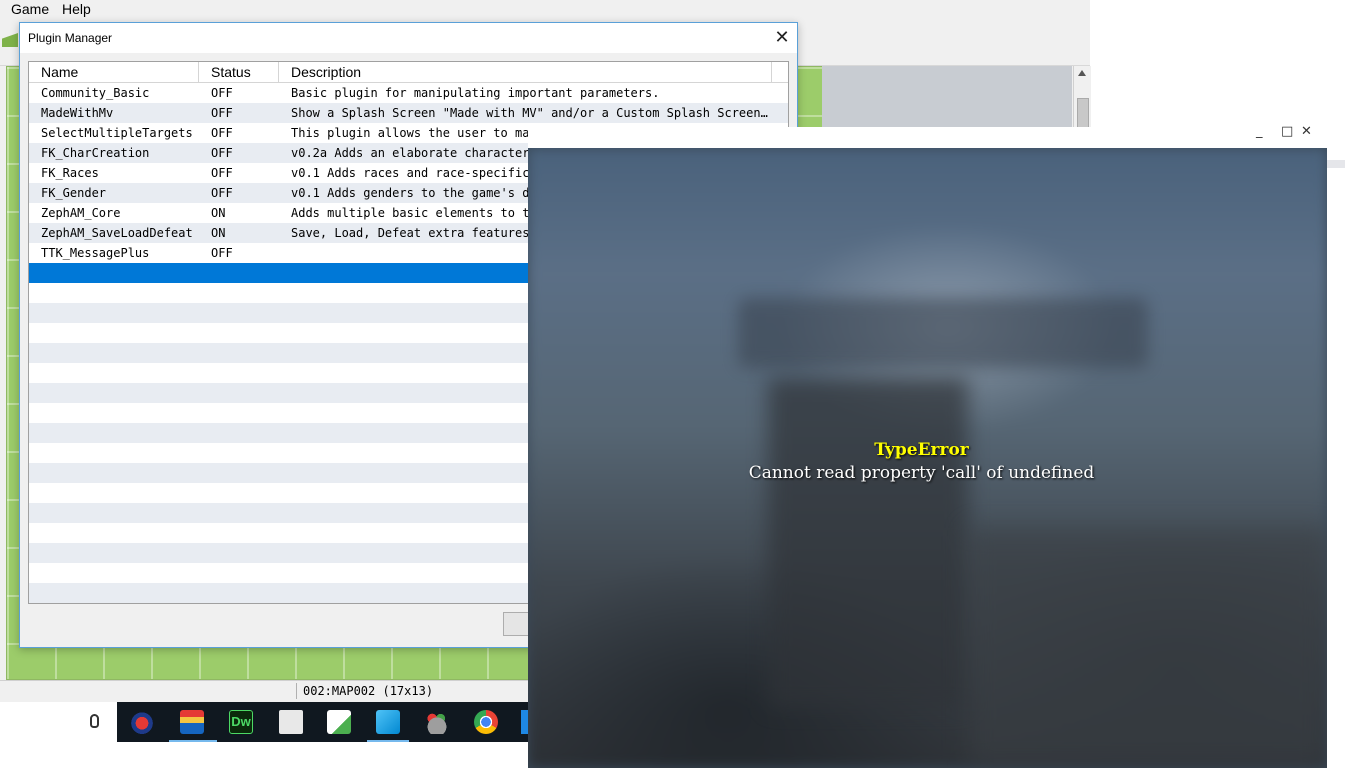 This screenshot has height=768, width=1366. Describe the element at coordinates (947, 100) in the screenshot. I see `map-outside-area` at that location.